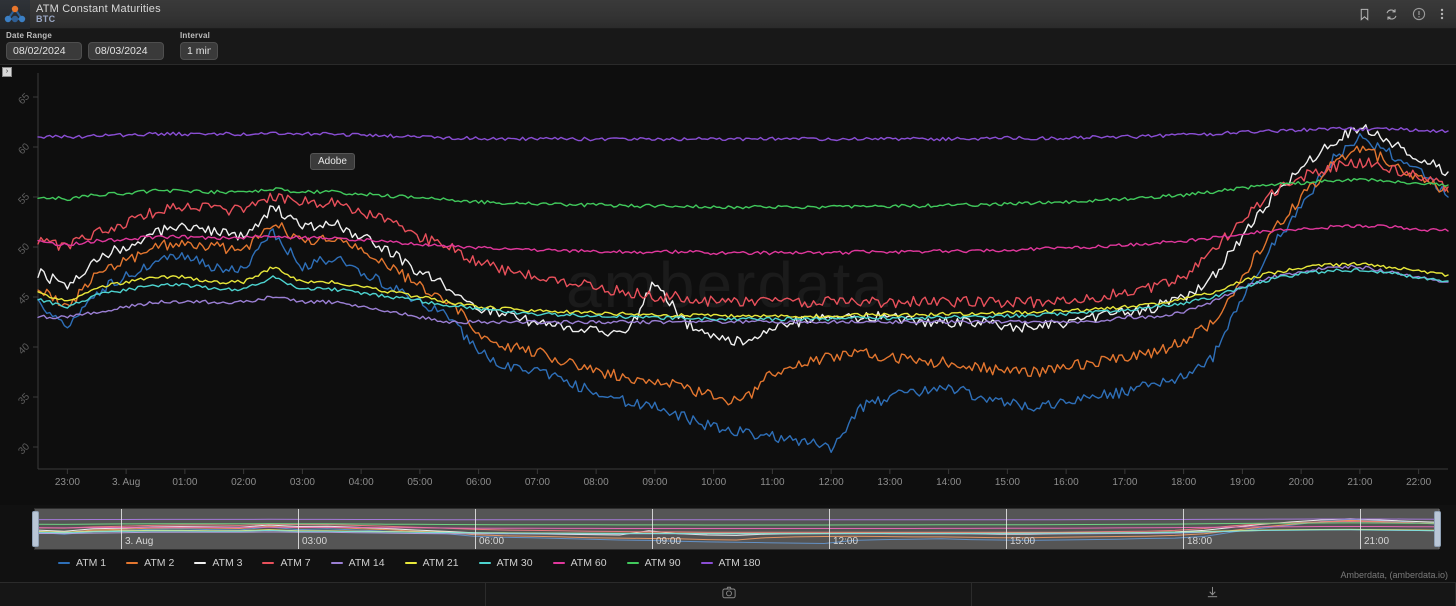 This screenshot has width=1456, height=606. What do you see at coordinates (366, 563) in the screenshot?
I see `legend-label: ATM 14` at bounding box center [366, 563].